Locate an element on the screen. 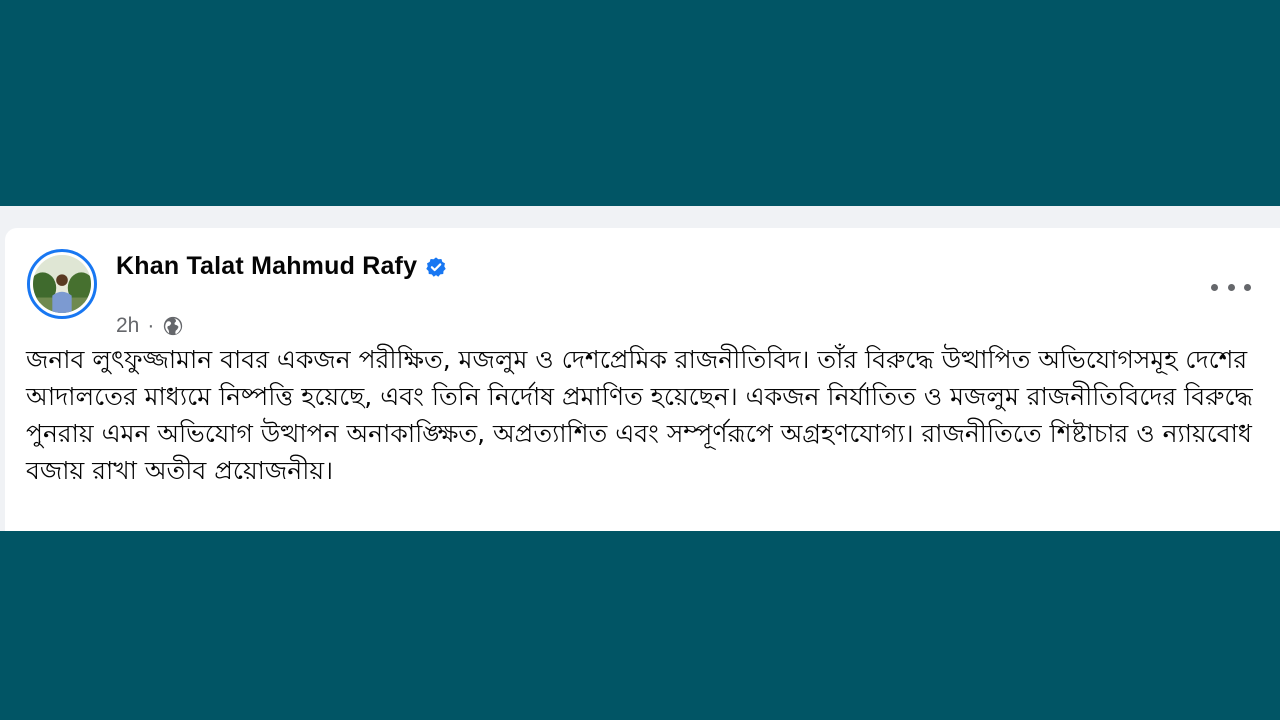 This screenshot has width=1280, height=720. post-meta: 2h · is located at coordinates (150, 326).